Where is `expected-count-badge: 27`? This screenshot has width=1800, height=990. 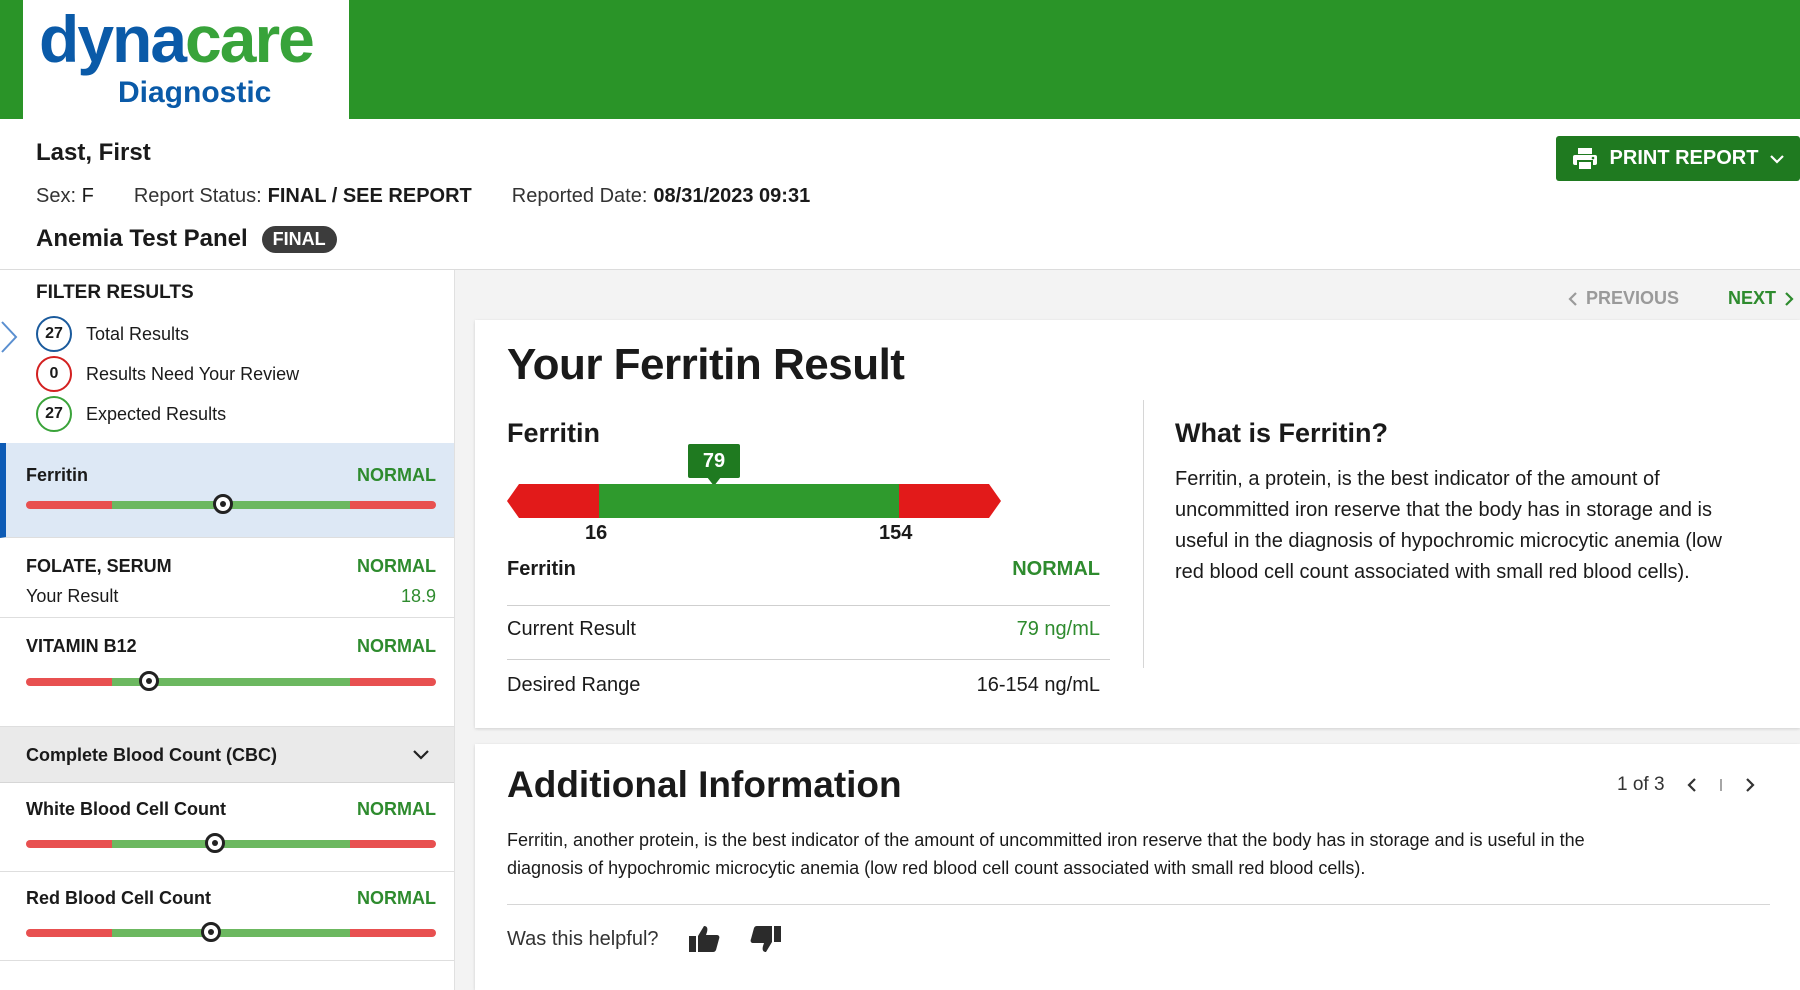
expected-count-badge: 27 is located at coordinates (54, 414).